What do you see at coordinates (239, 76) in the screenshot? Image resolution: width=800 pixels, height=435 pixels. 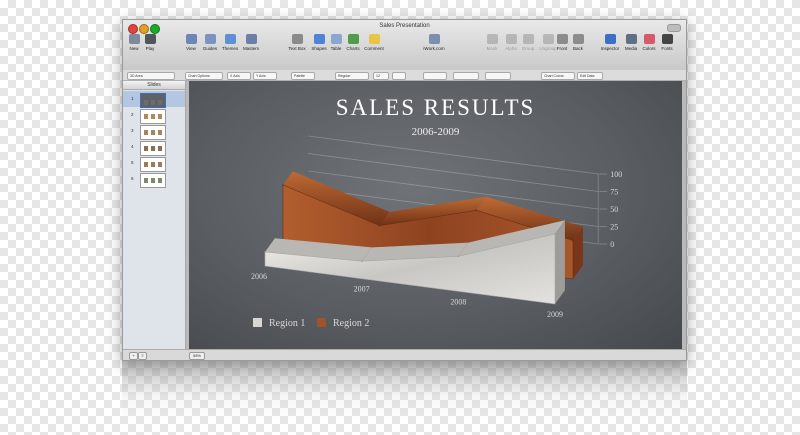 I see `x-axis-select: X Axis` at bounding box center [239, 76].